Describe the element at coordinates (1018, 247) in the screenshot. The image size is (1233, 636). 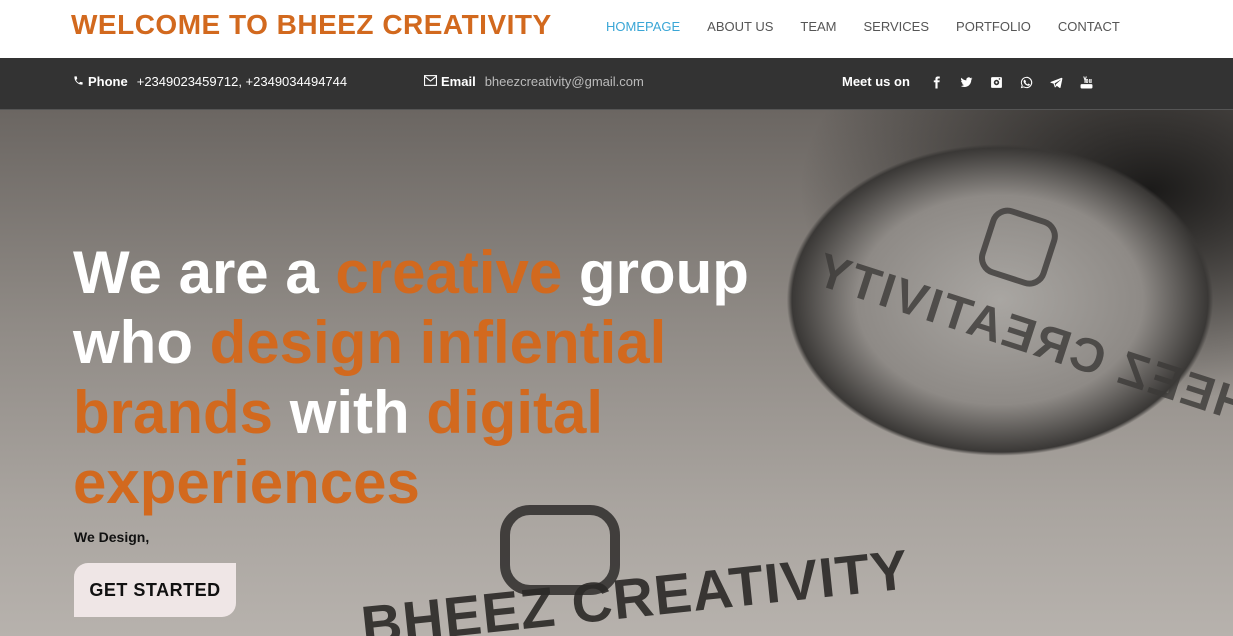
I see `logo-mark-icon` at that location.